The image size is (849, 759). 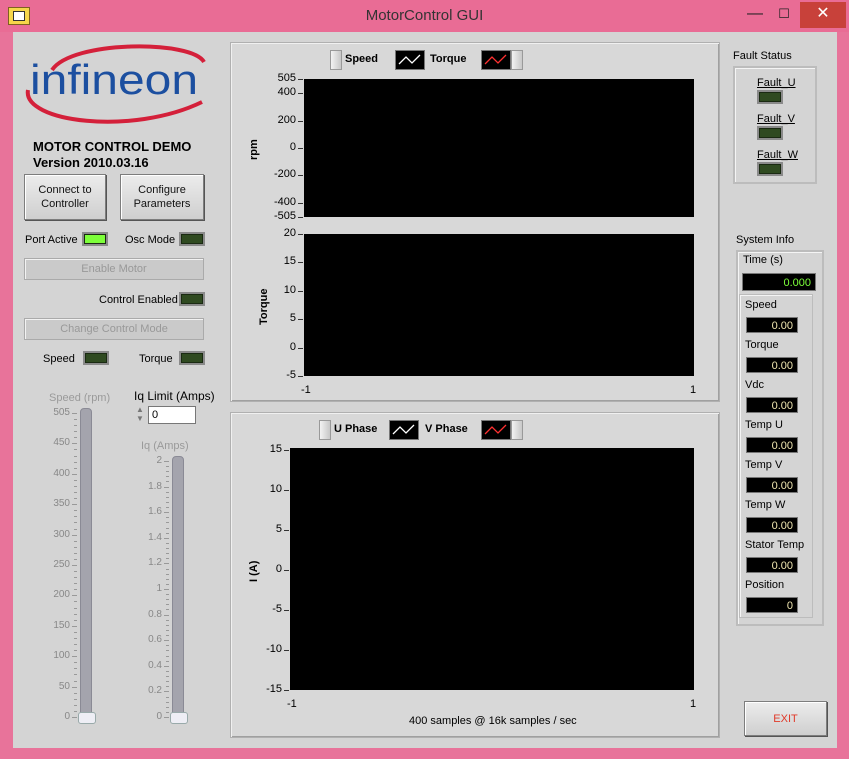 I want to click on torque-plot-ytick-label: 10, so click(x=289, y=289).